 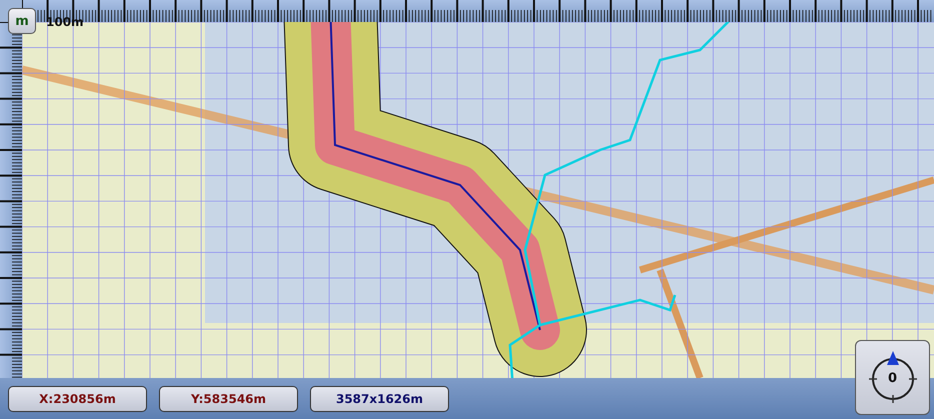 I want to click on coordinate-readout: X:230856m, so click(x=77, y=399).